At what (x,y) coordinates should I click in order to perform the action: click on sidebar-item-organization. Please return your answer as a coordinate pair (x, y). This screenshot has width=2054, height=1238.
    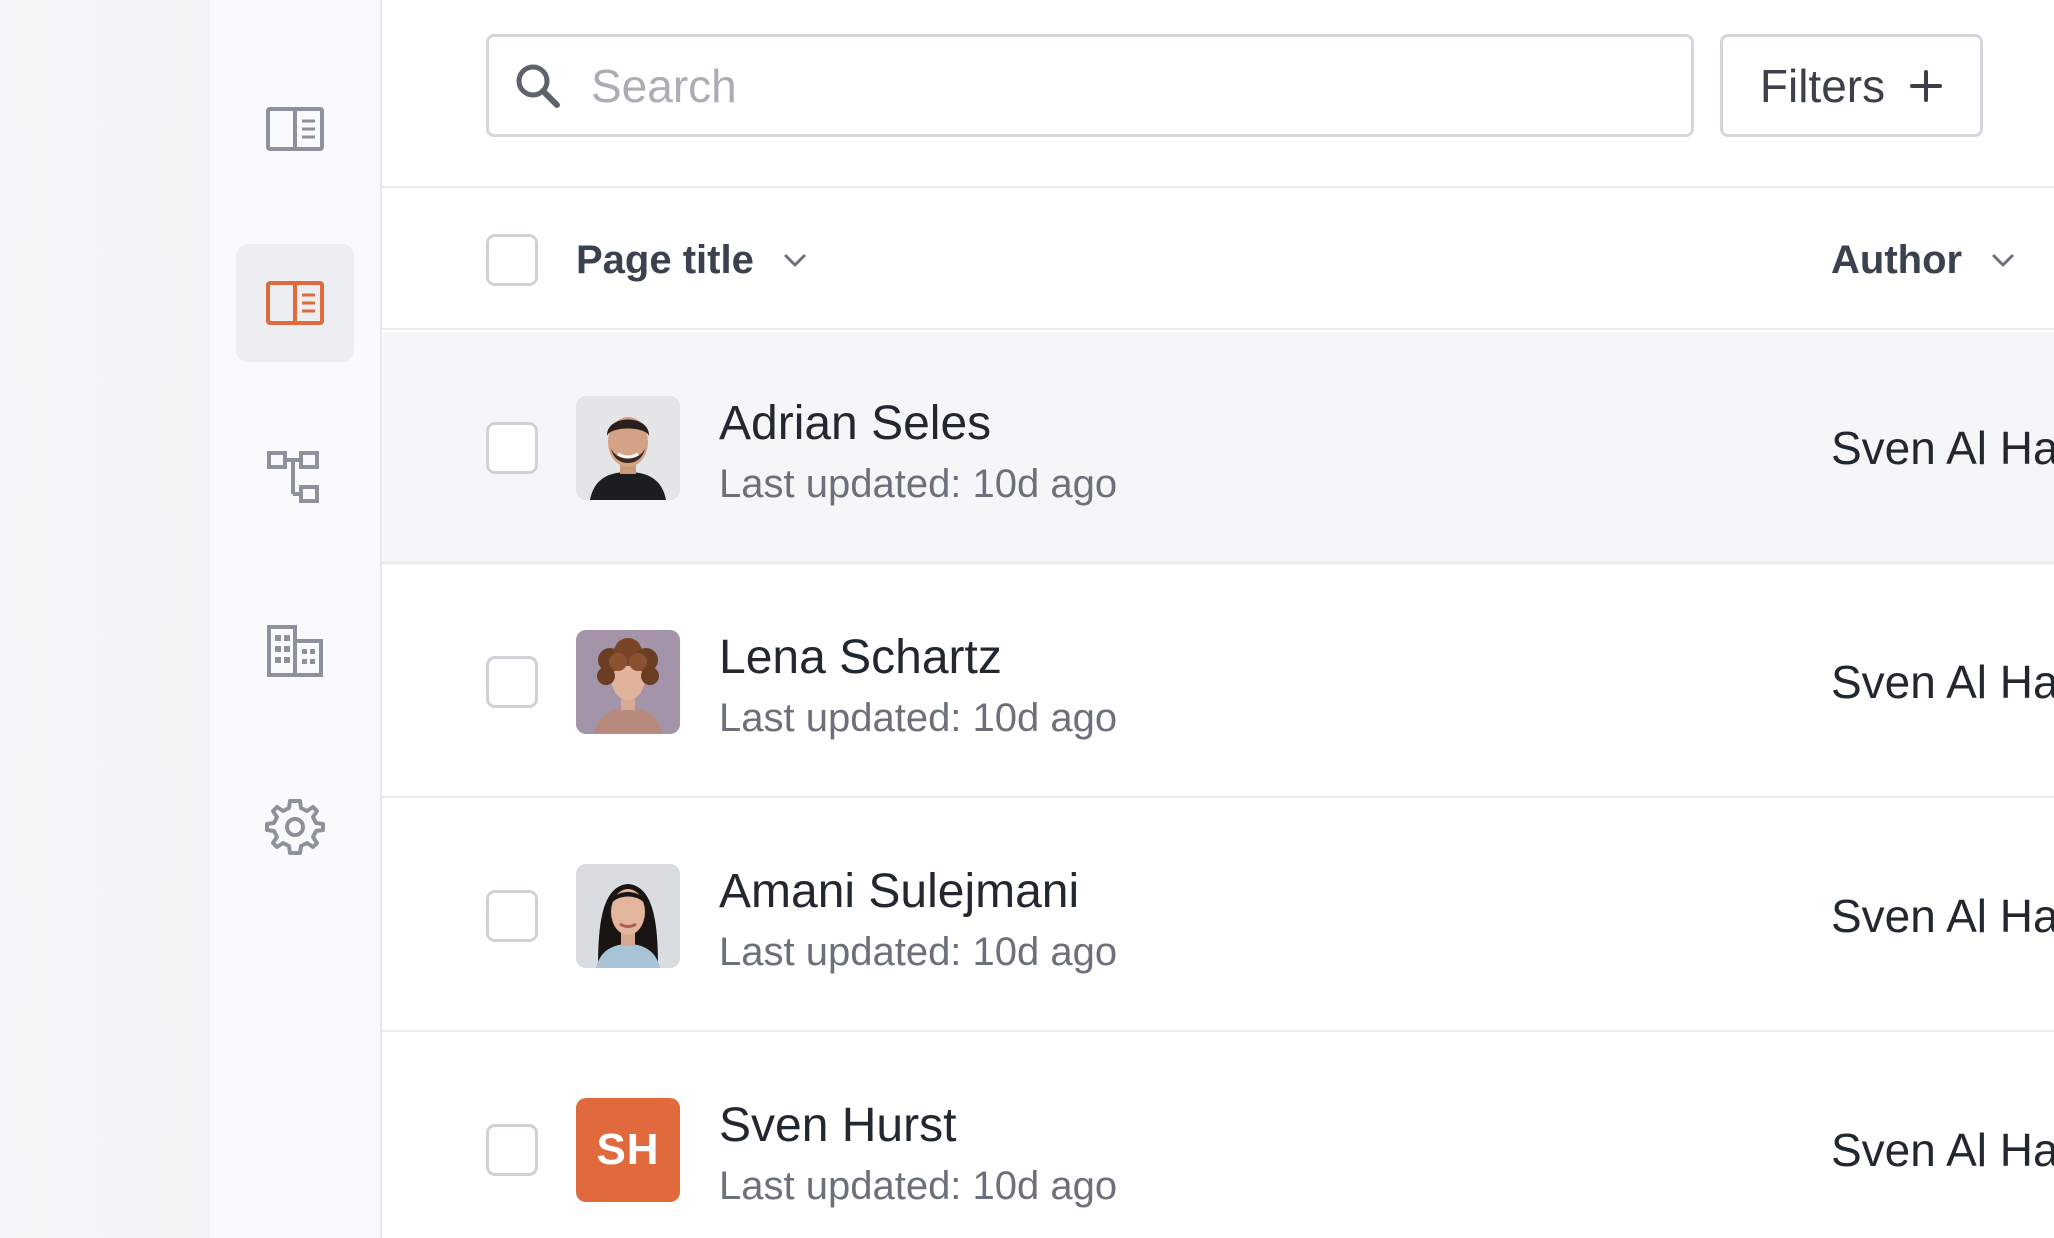
    Looking at the image, I should click on (295, 651).